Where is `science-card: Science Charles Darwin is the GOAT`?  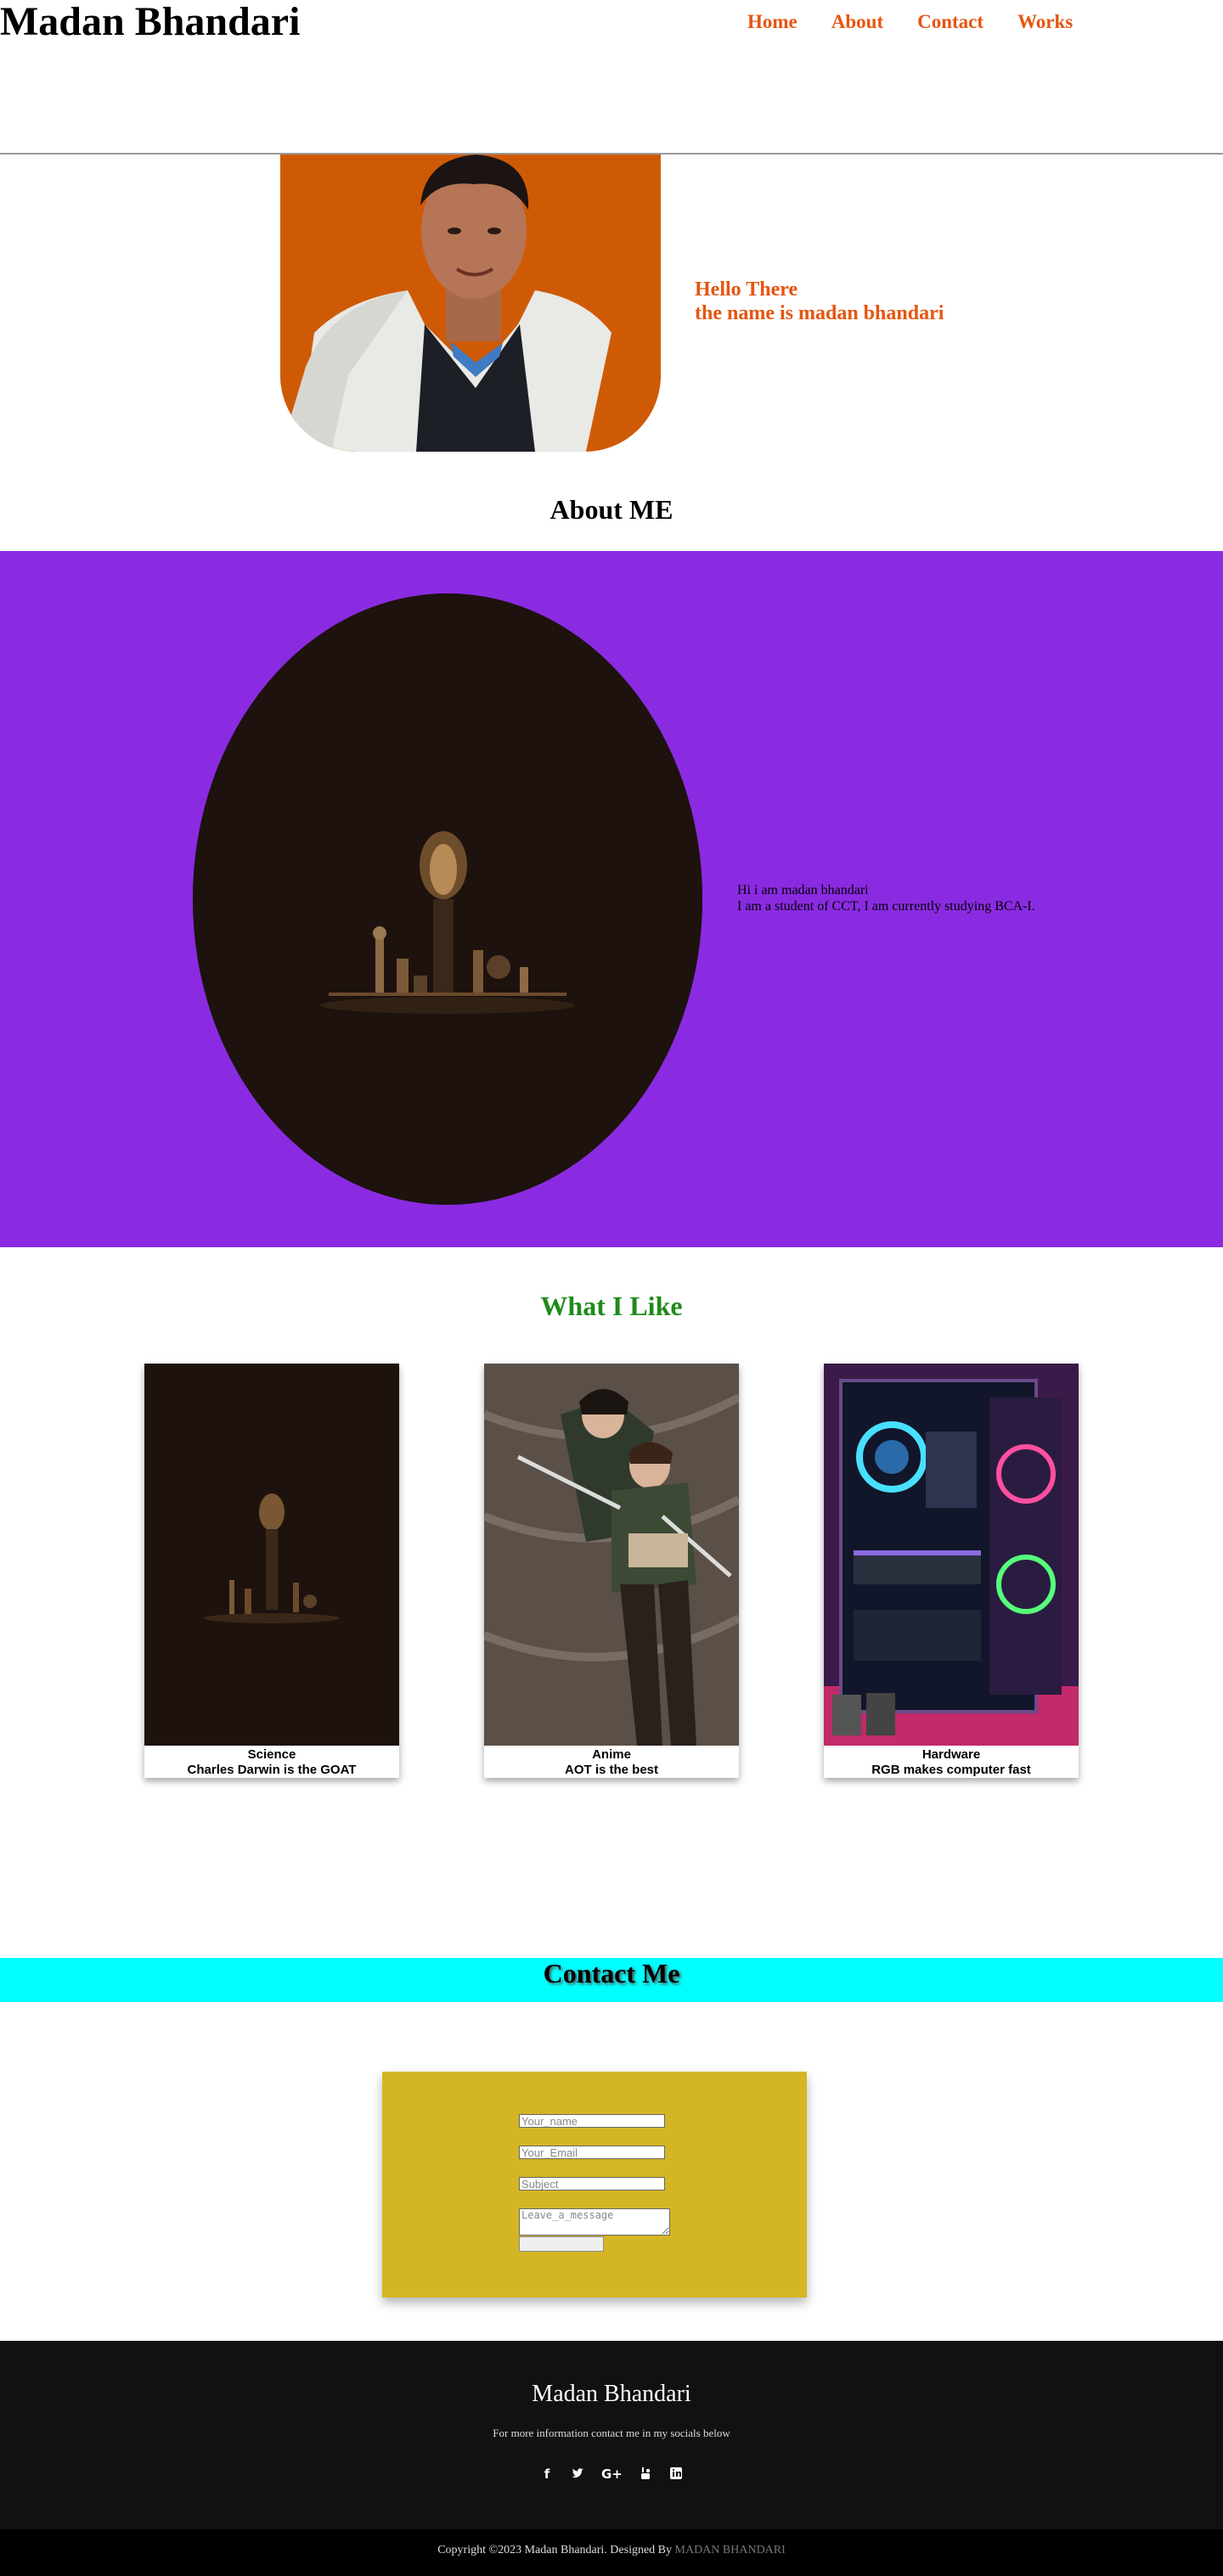 science-card: Science Charles Darwin is the GOAT is located at coordinates (271, 1571).